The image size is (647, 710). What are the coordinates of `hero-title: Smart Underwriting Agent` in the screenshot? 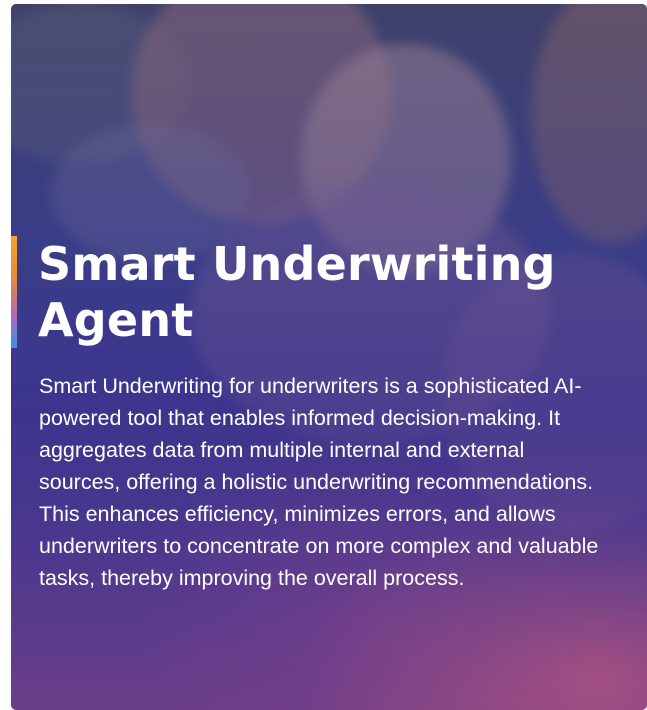 It's located at (297, 292).